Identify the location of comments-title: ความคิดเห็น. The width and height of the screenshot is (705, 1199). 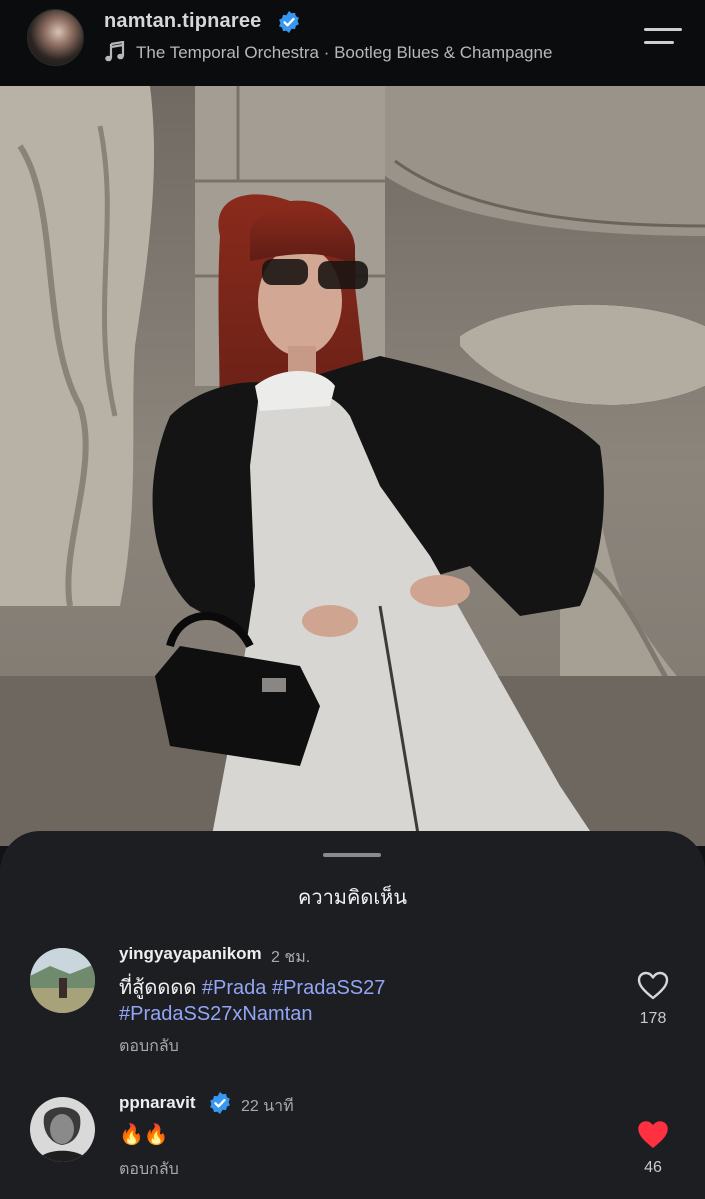
(352, 898).